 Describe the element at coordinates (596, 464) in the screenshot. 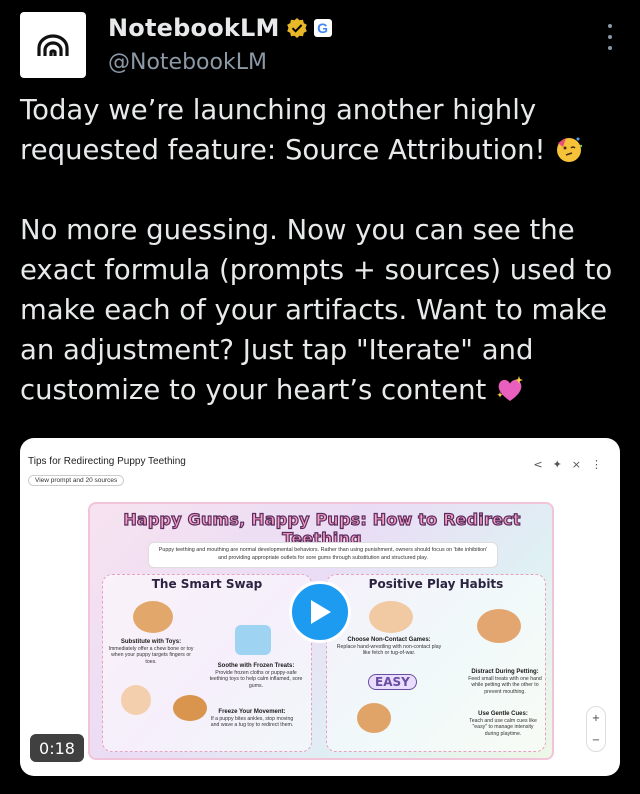

I see `more-vert-icon: ⋮` at that location.